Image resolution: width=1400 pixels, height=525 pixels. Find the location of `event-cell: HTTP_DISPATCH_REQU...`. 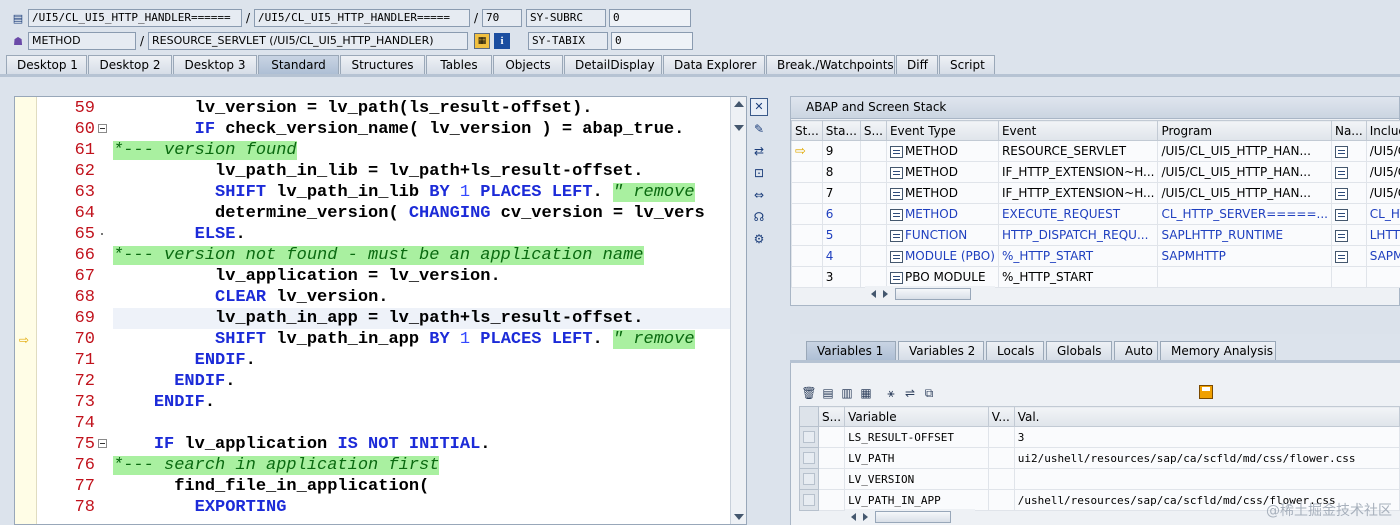

event-cell: HTTP_DISPATCH_REQU... is located at coordinates (1078, 235).